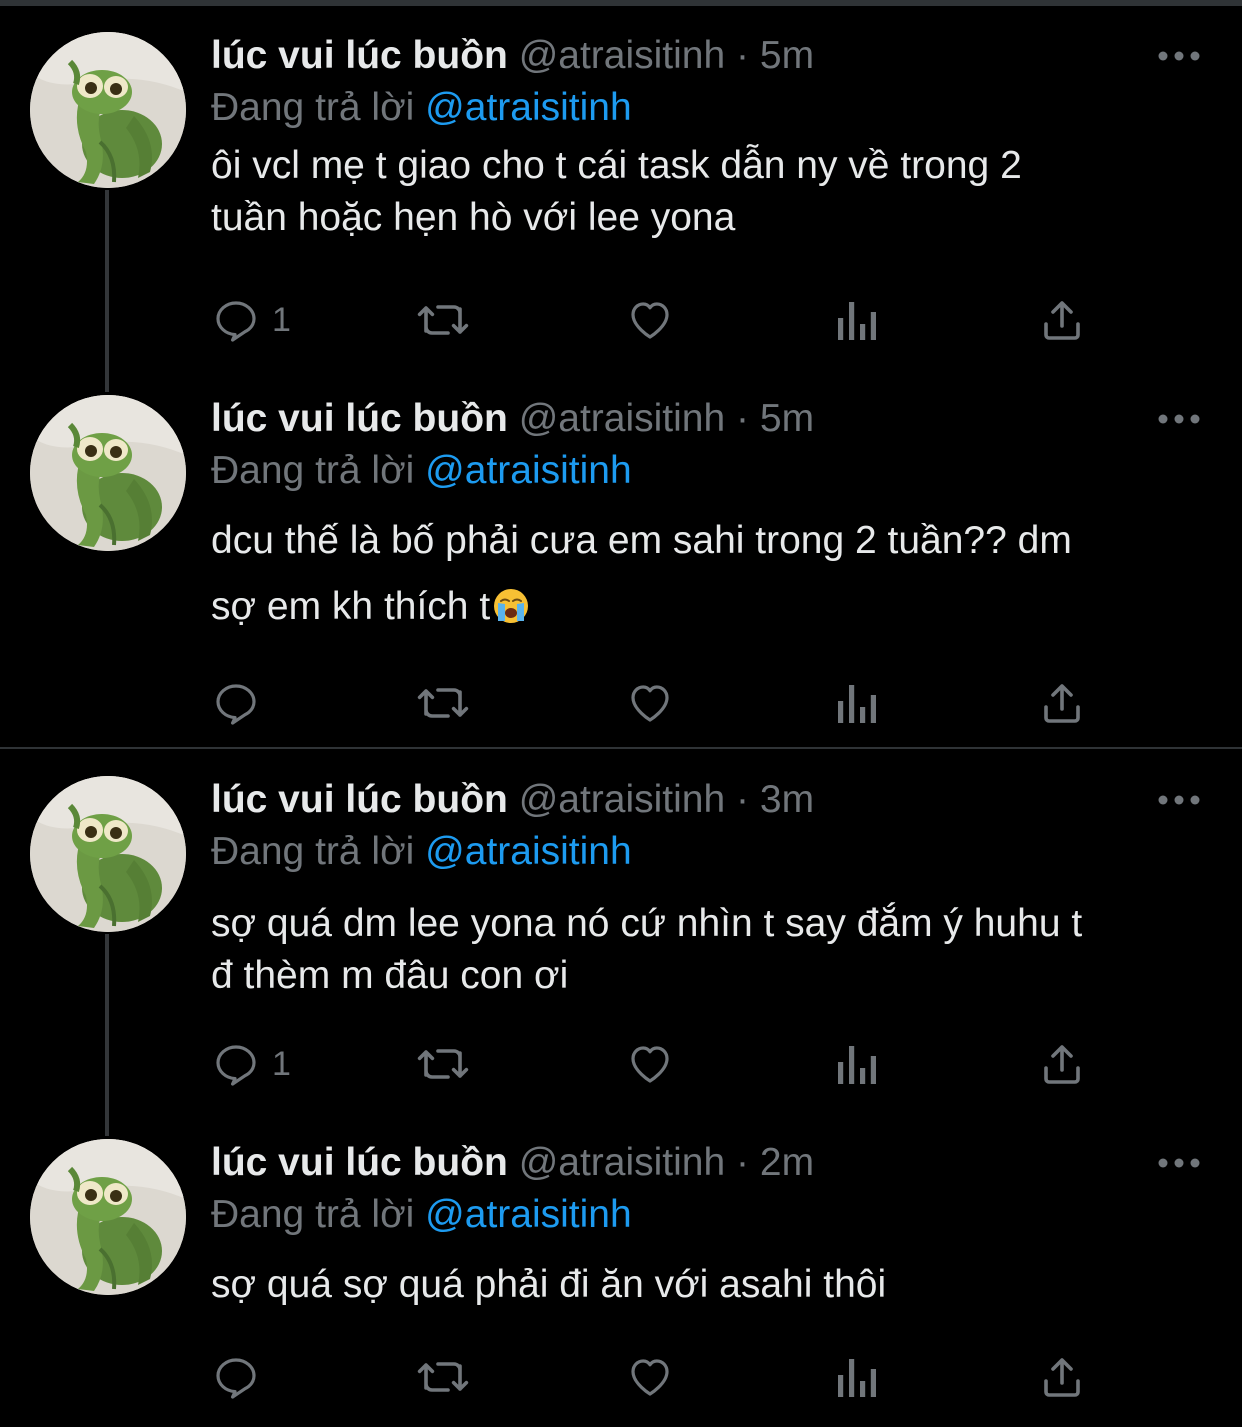 The image size is (1242, 1427). What do you see at coordinates (621, 1377) in the screenshot?
I see `action-bar` at bounding box center [621, 1377].